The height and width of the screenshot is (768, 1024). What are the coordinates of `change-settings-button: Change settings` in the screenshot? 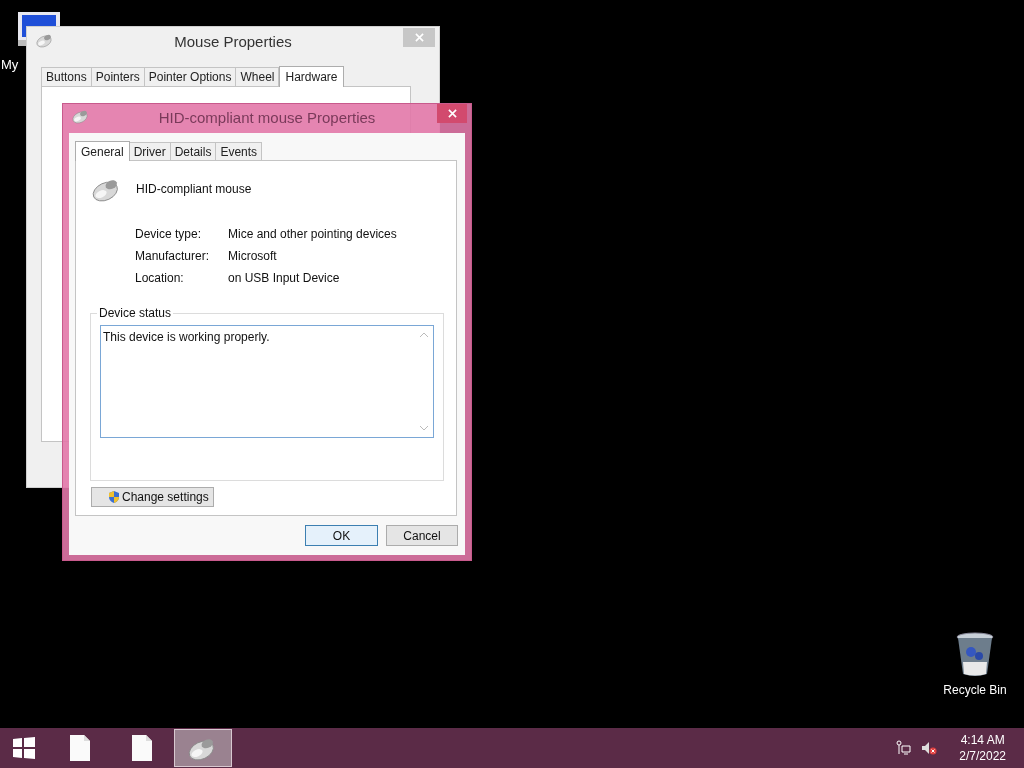 It's located at (152, 497).